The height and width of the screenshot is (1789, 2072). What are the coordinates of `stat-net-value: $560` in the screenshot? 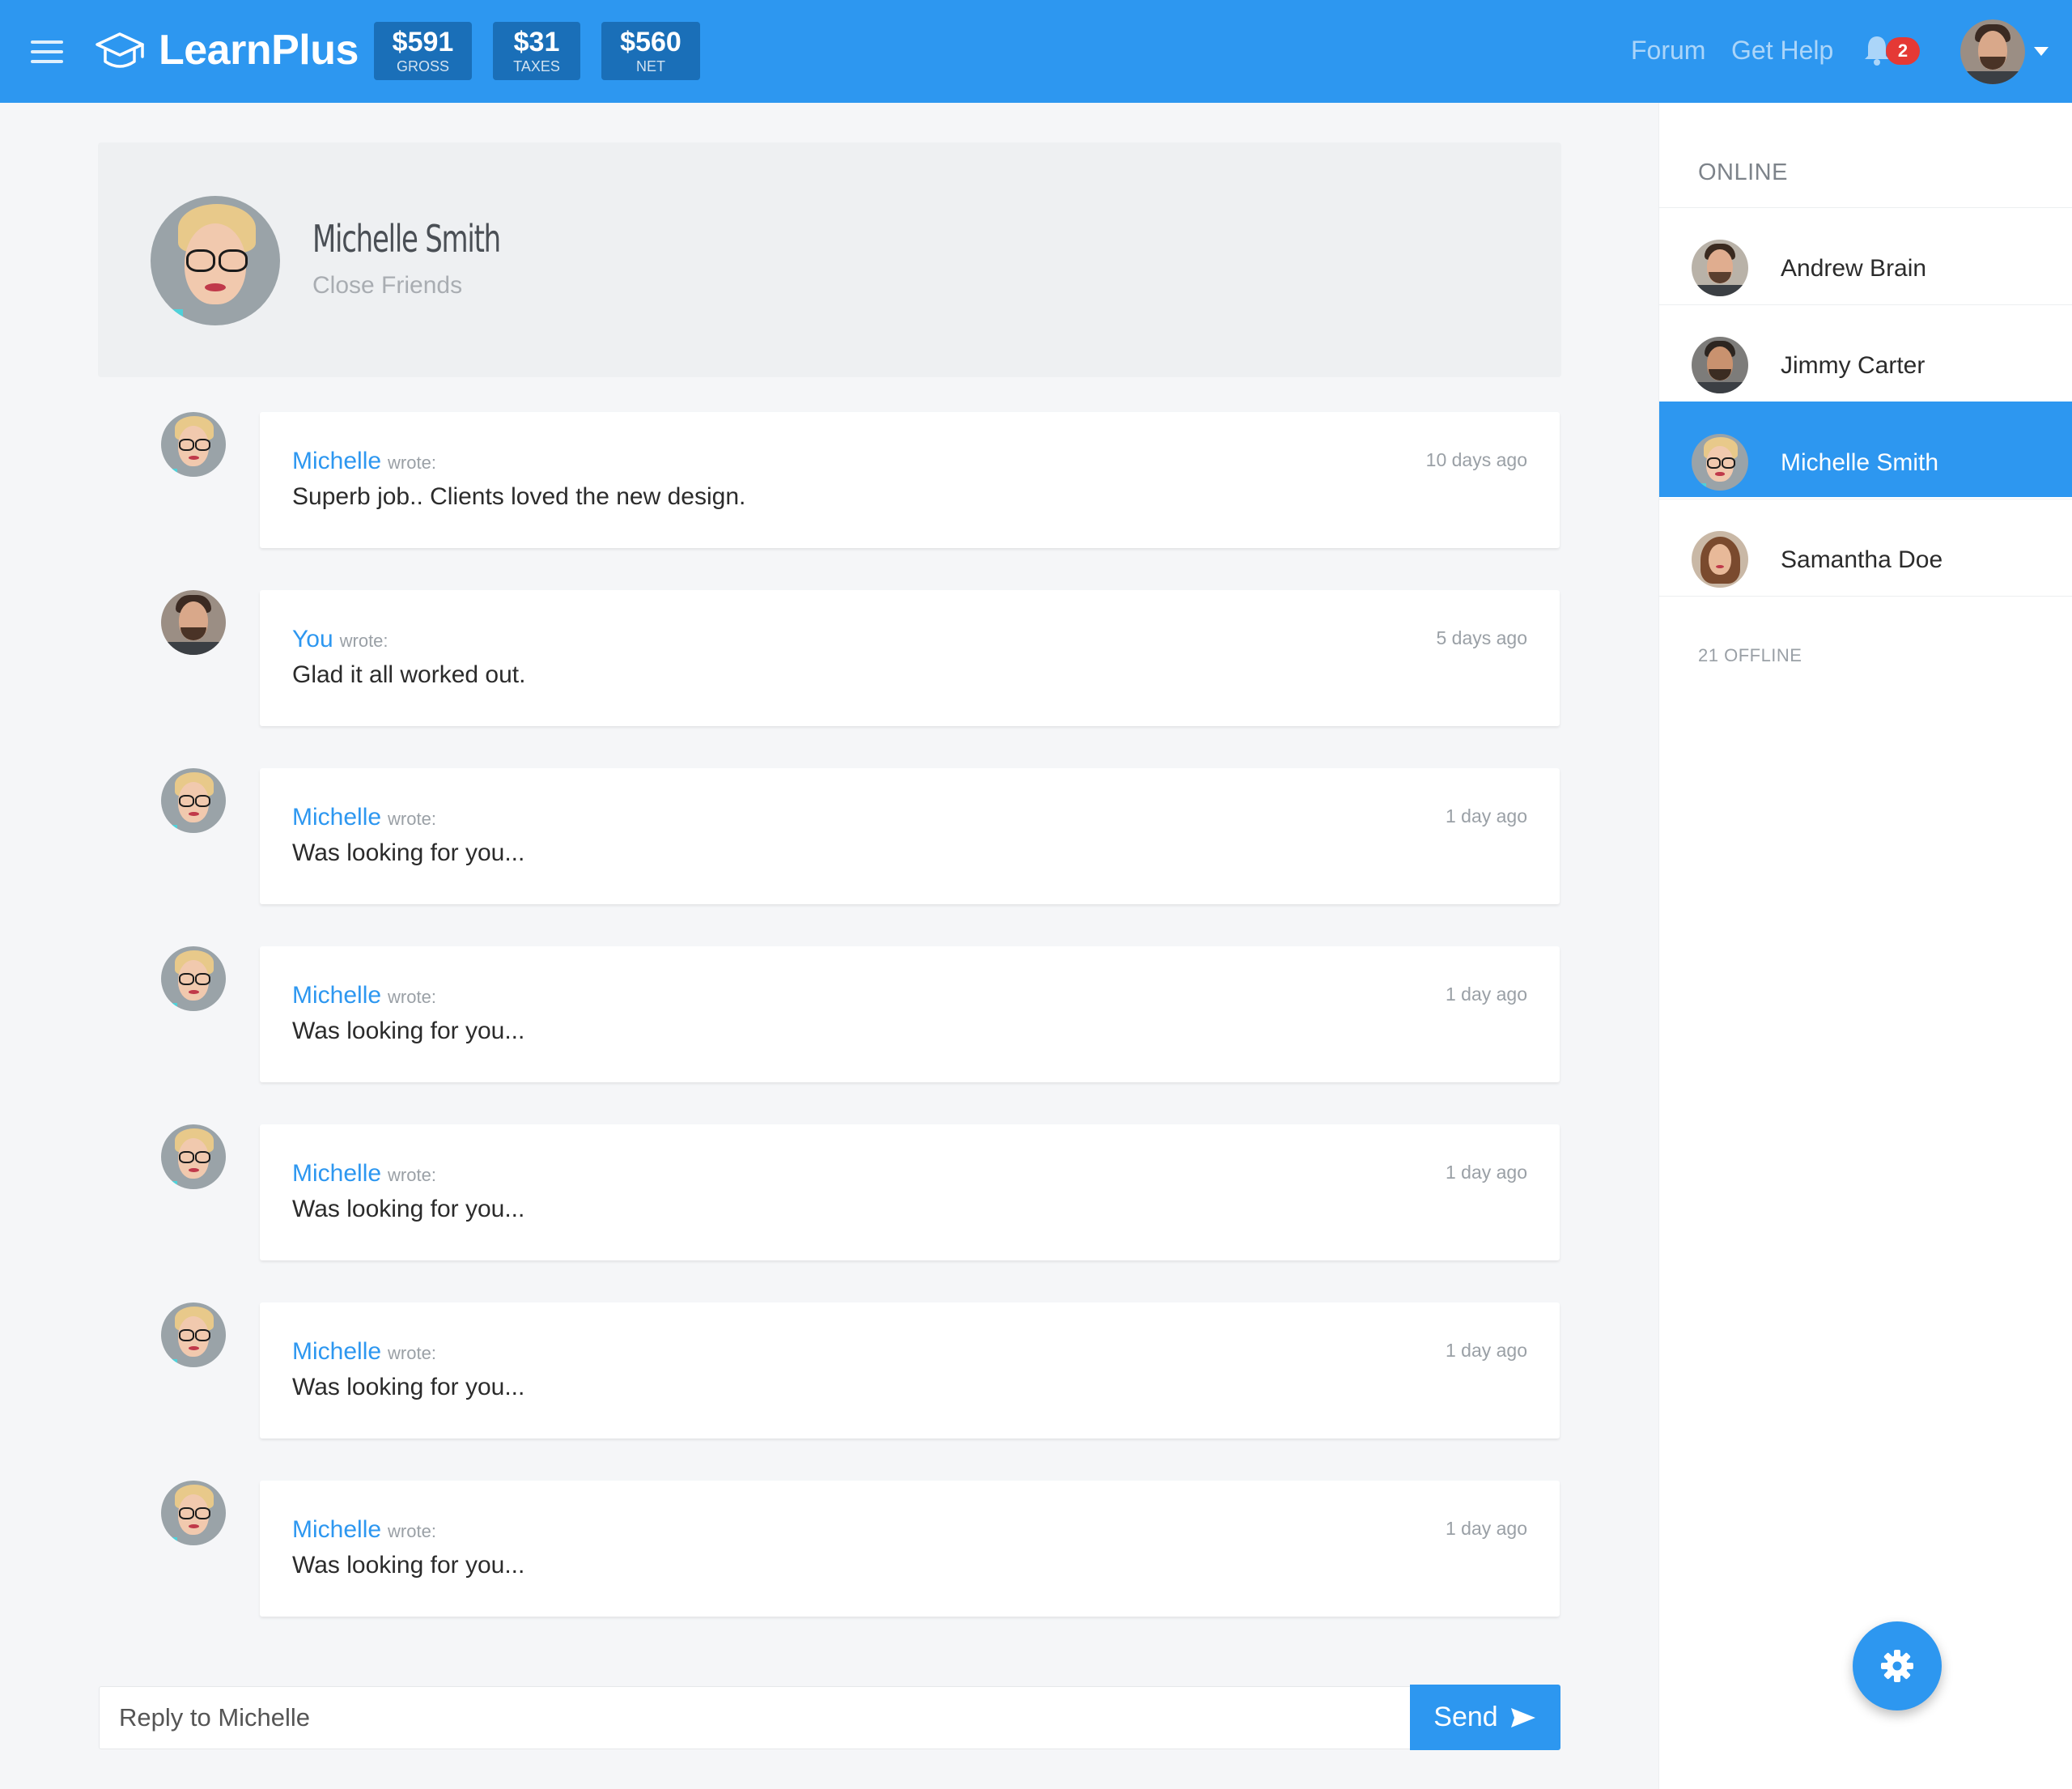 It's located at (650, 42).